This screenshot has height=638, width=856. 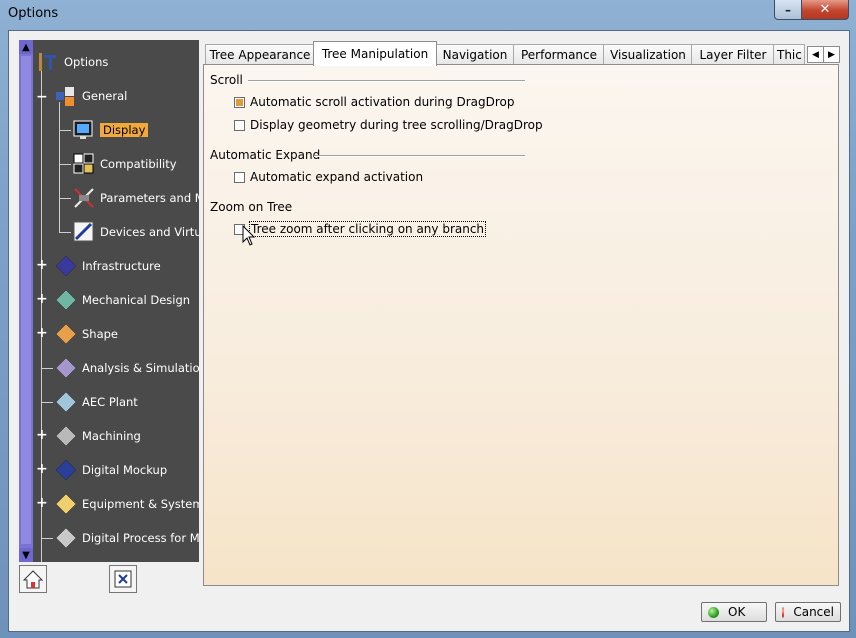 I want to click on title-bar: Options – ✕, so click(x=428, y=15).